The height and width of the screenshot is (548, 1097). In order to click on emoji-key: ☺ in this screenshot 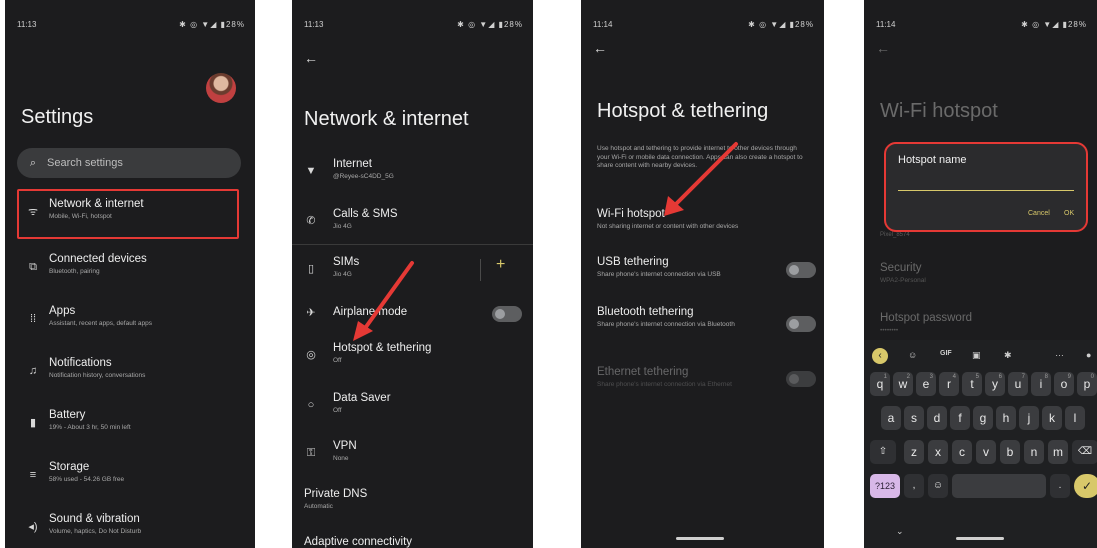, I will do `click(938, 486)`.